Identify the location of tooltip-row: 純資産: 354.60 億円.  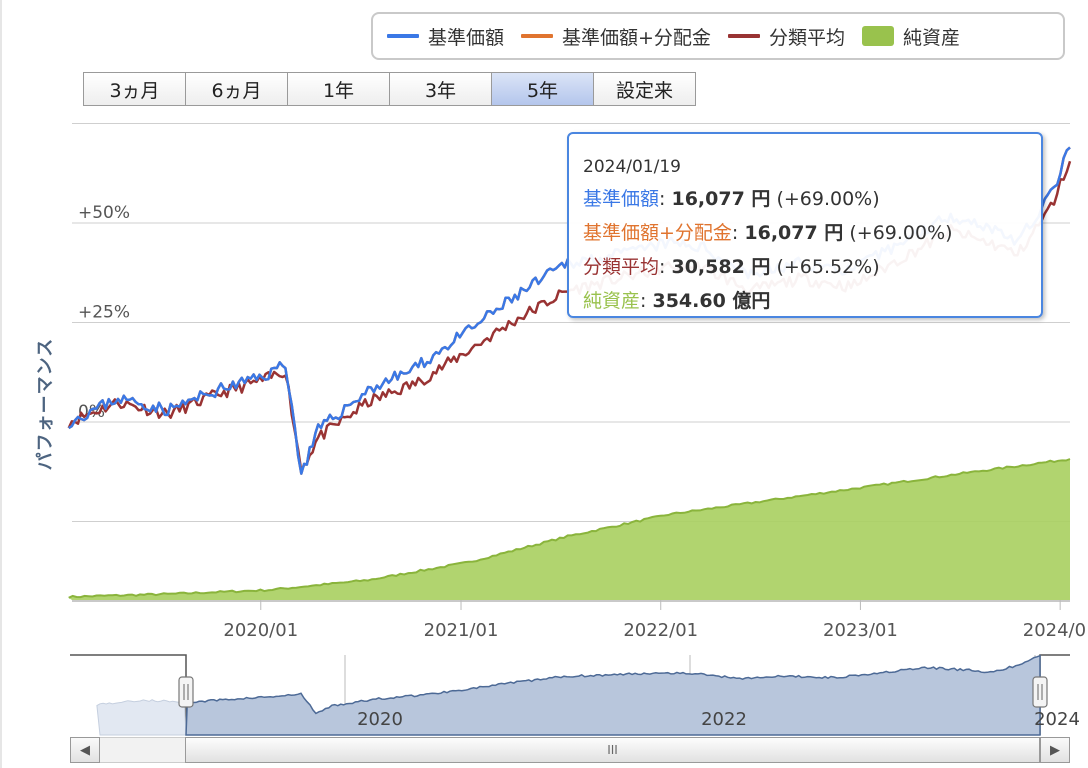
(677, 301).